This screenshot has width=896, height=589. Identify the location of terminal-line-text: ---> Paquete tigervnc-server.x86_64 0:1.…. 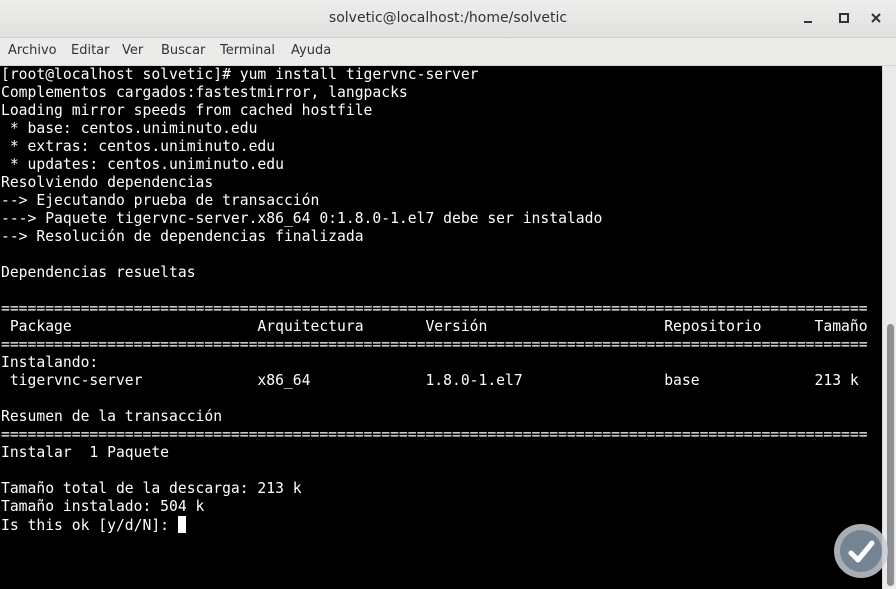
(302, 218).